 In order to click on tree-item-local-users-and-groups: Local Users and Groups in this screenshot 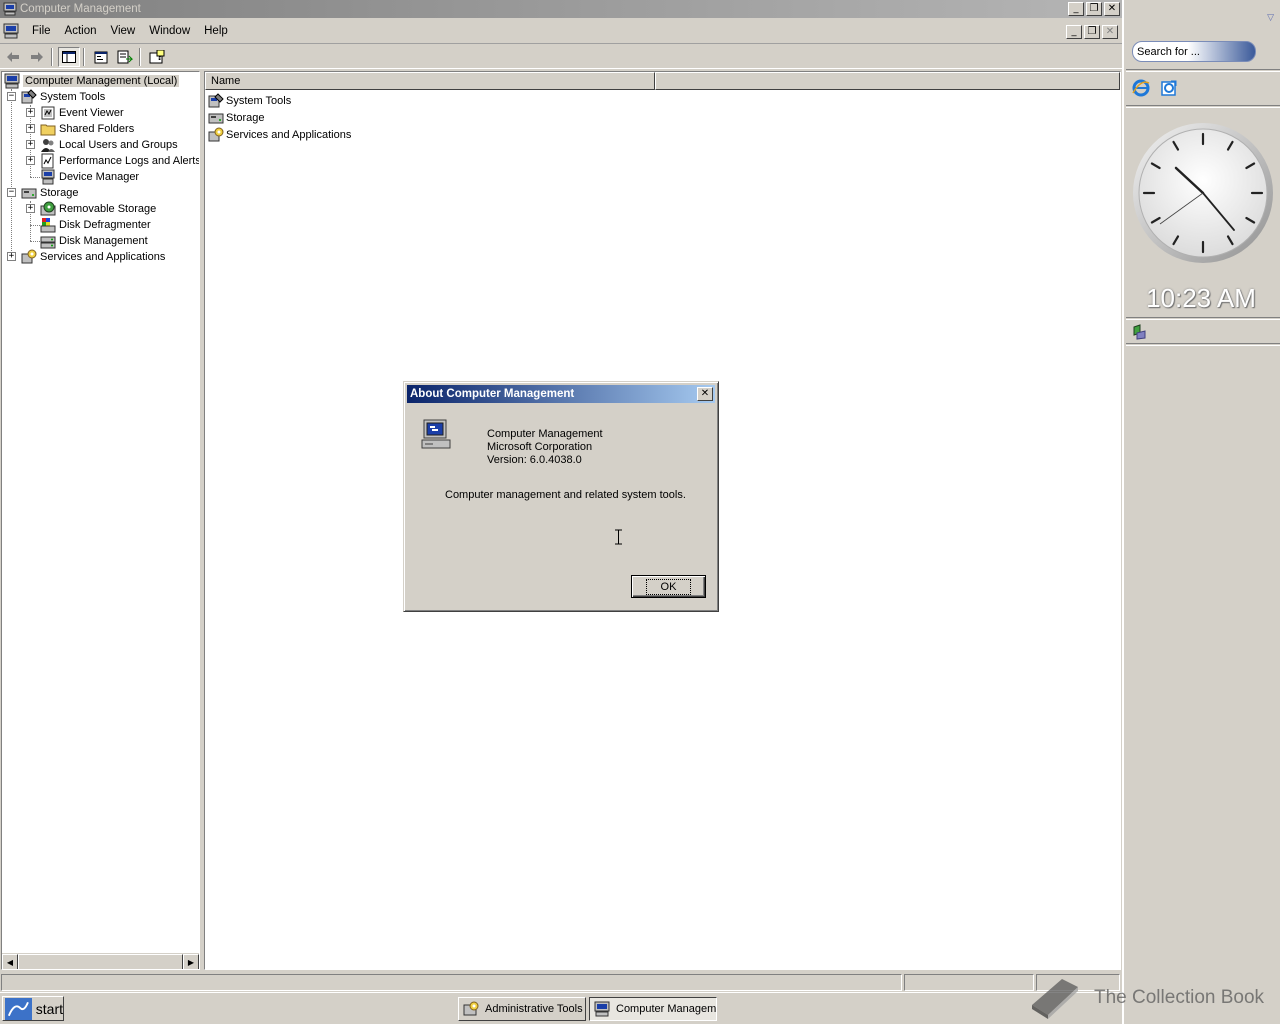, I will do `click(109, 145)`.